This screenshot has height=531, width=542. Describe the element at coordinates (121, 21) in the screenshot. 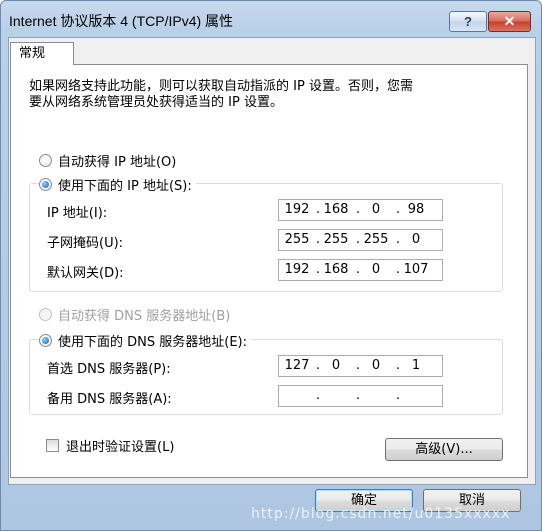

I see `window-title: Internet 协议版本 4 (TCP/IPv4) 属性` at that location.